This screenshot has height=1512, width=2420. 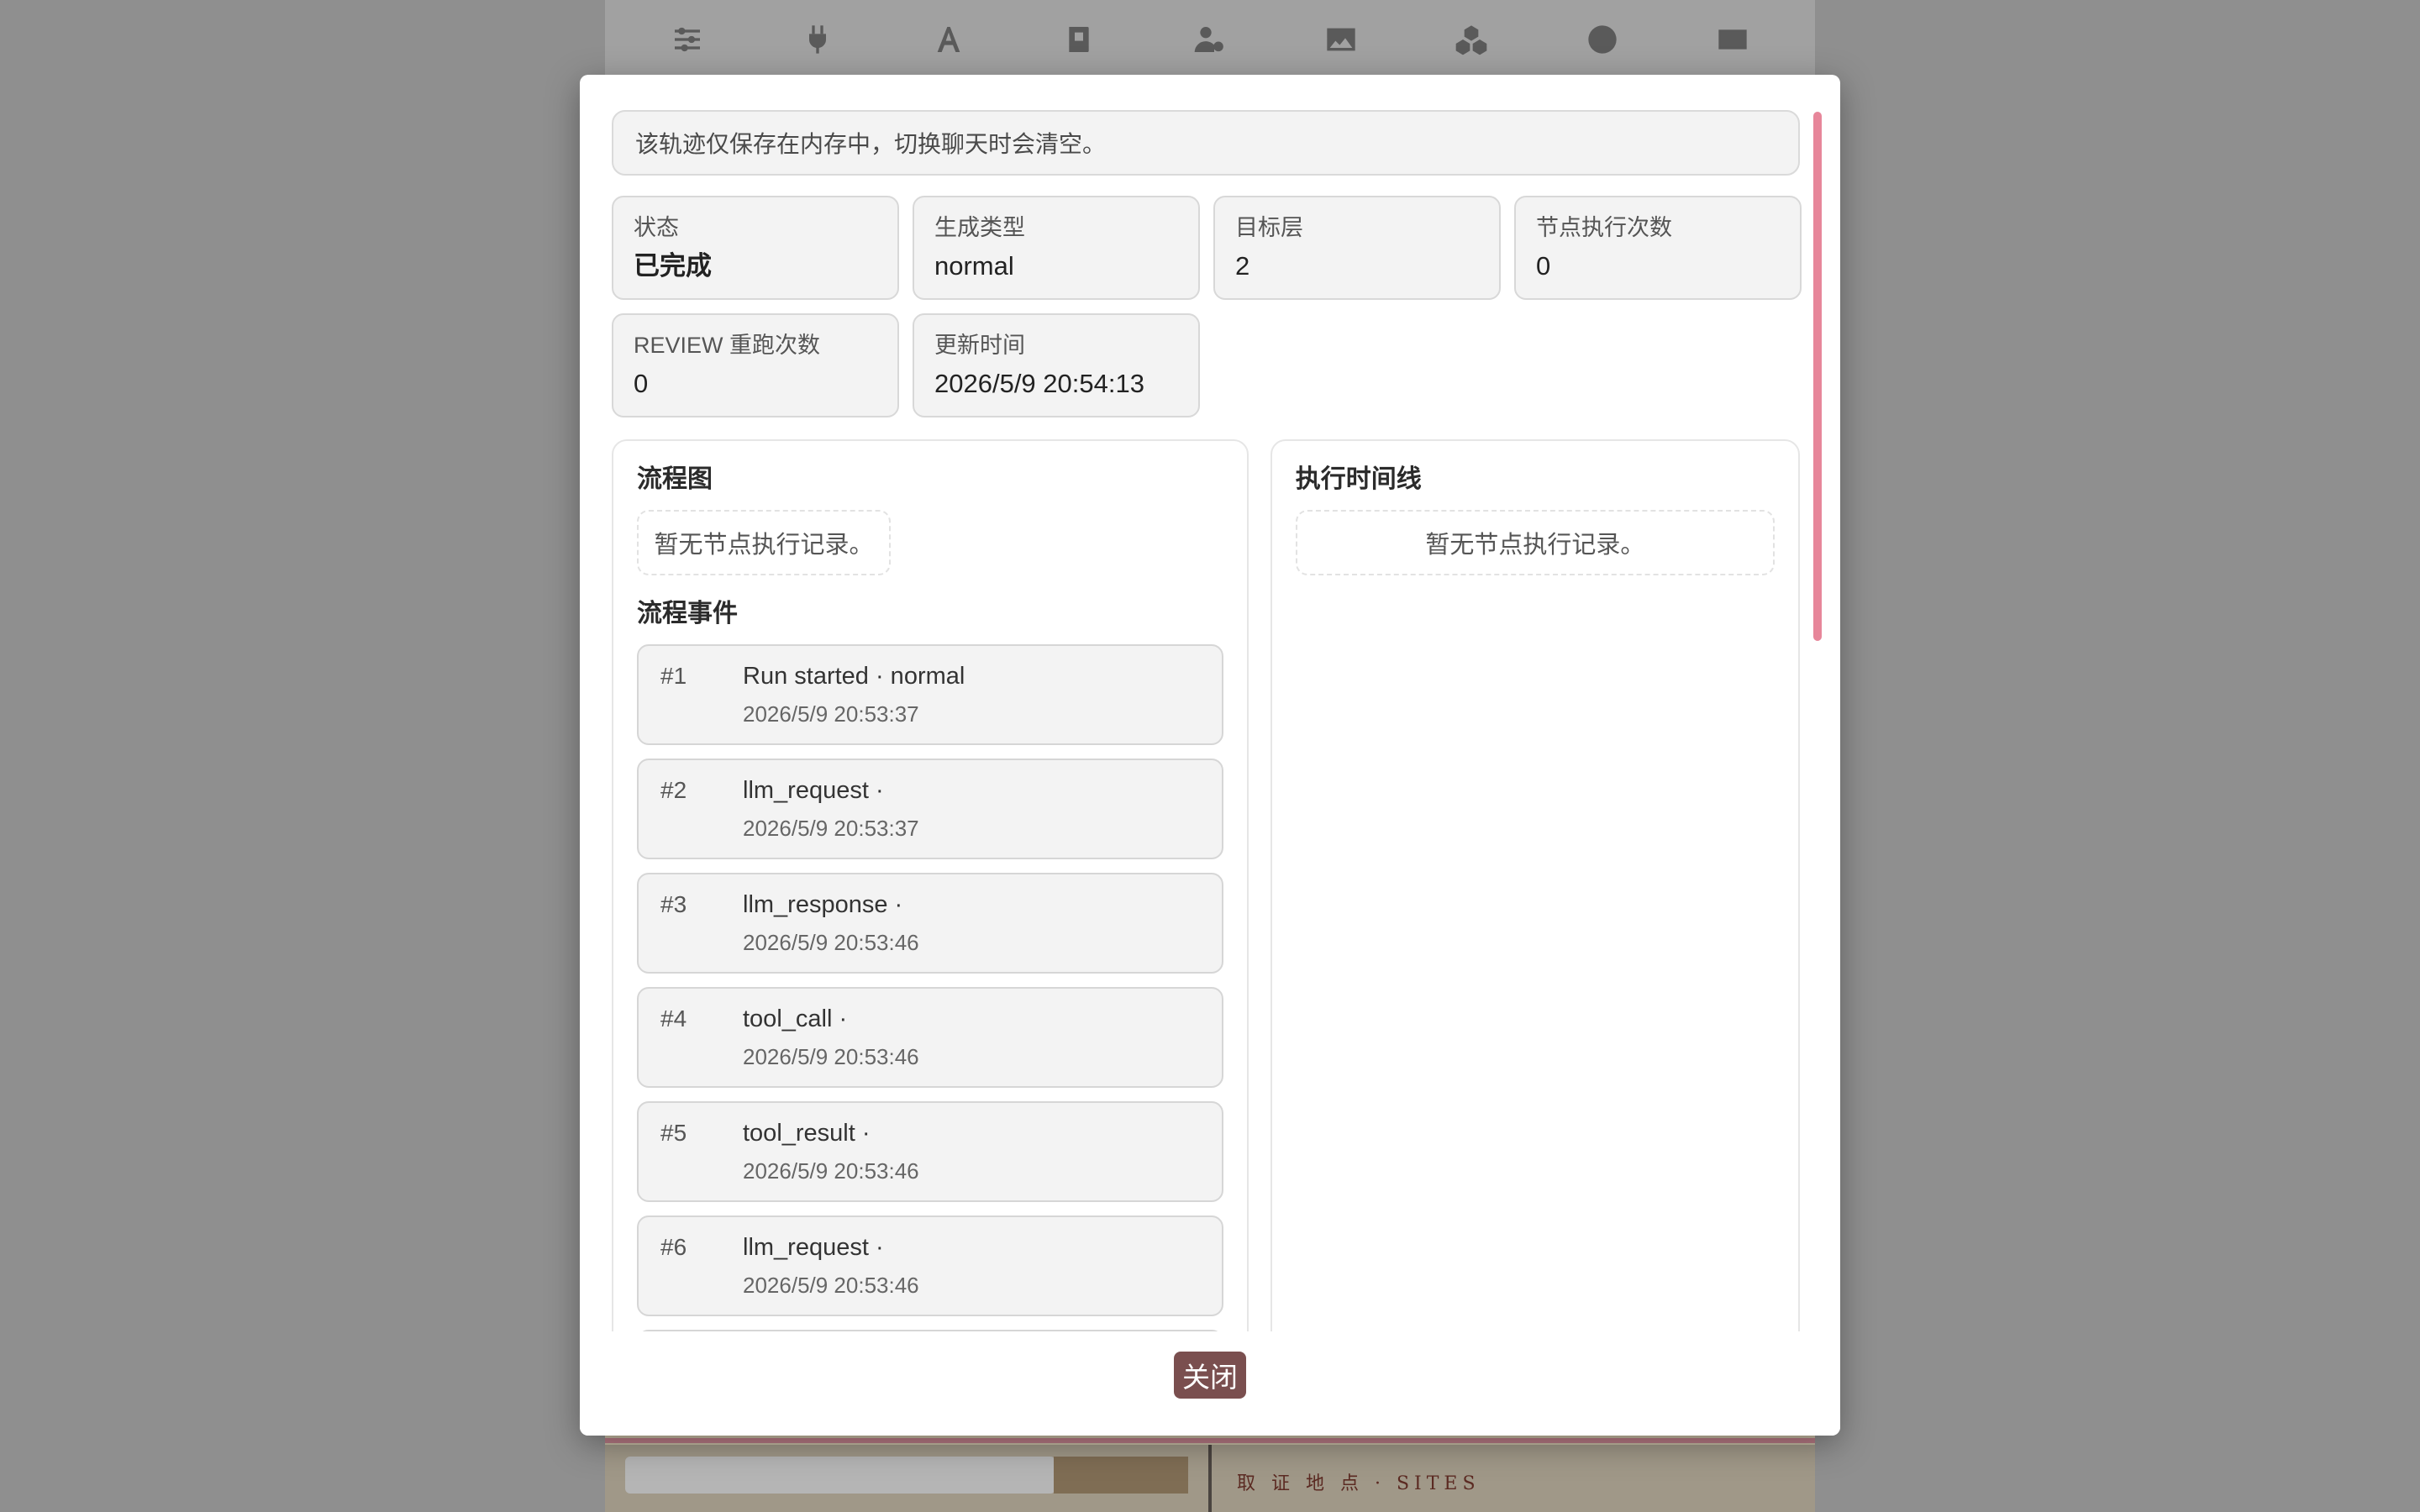 What do you see at coordinates (755, 365) in the screenshot?
I see `stat-review-rerun-count: REVIEW 重跑次数 0` at bounding box center [755, 365].